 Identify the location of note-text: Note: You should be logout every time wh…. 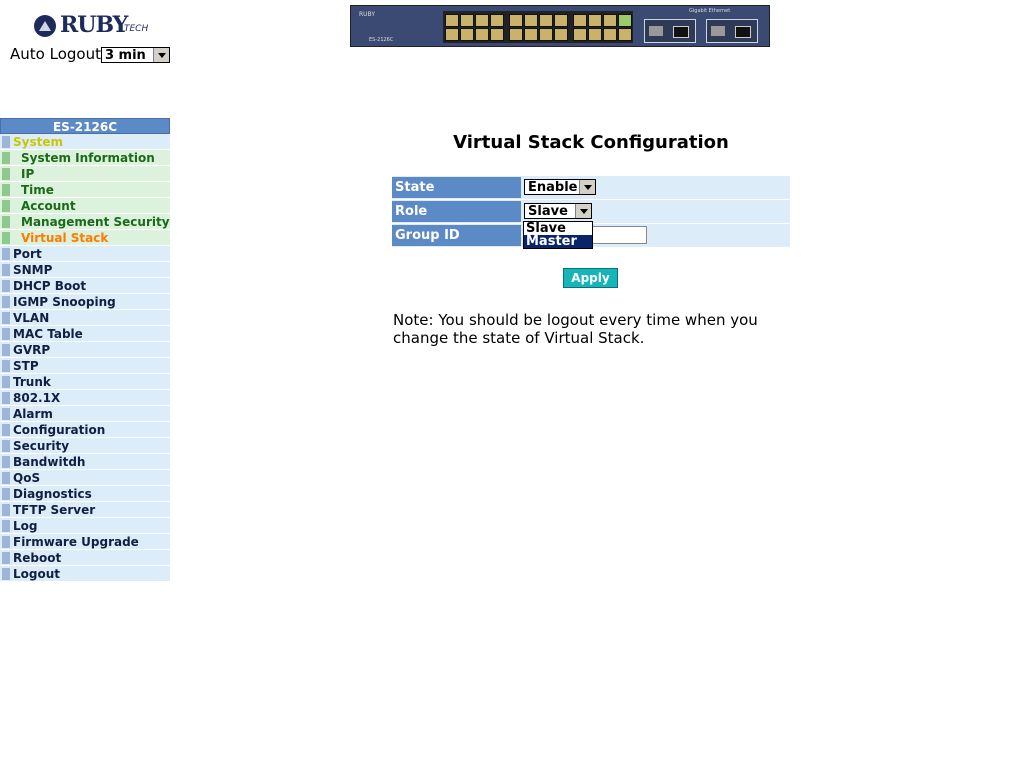
(575, 329).